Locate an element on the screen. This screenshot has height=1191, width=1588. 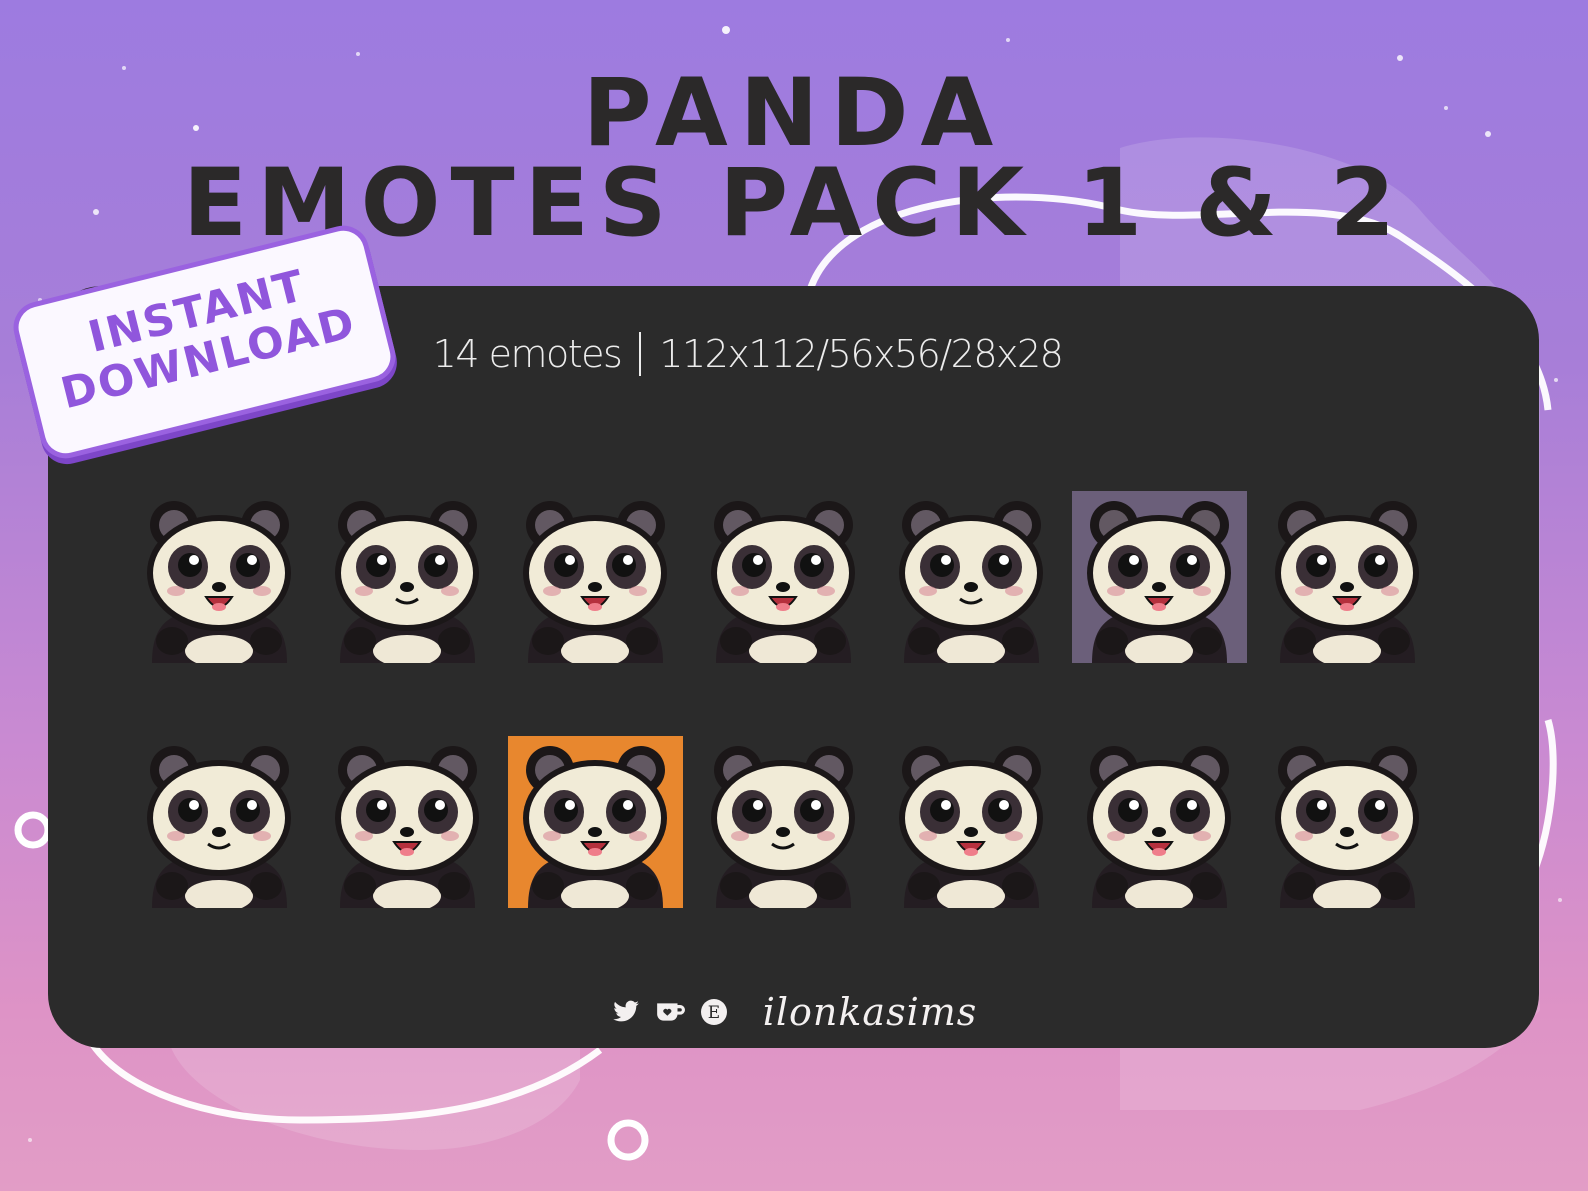
emote-peek is located at coordinates (407, 577).